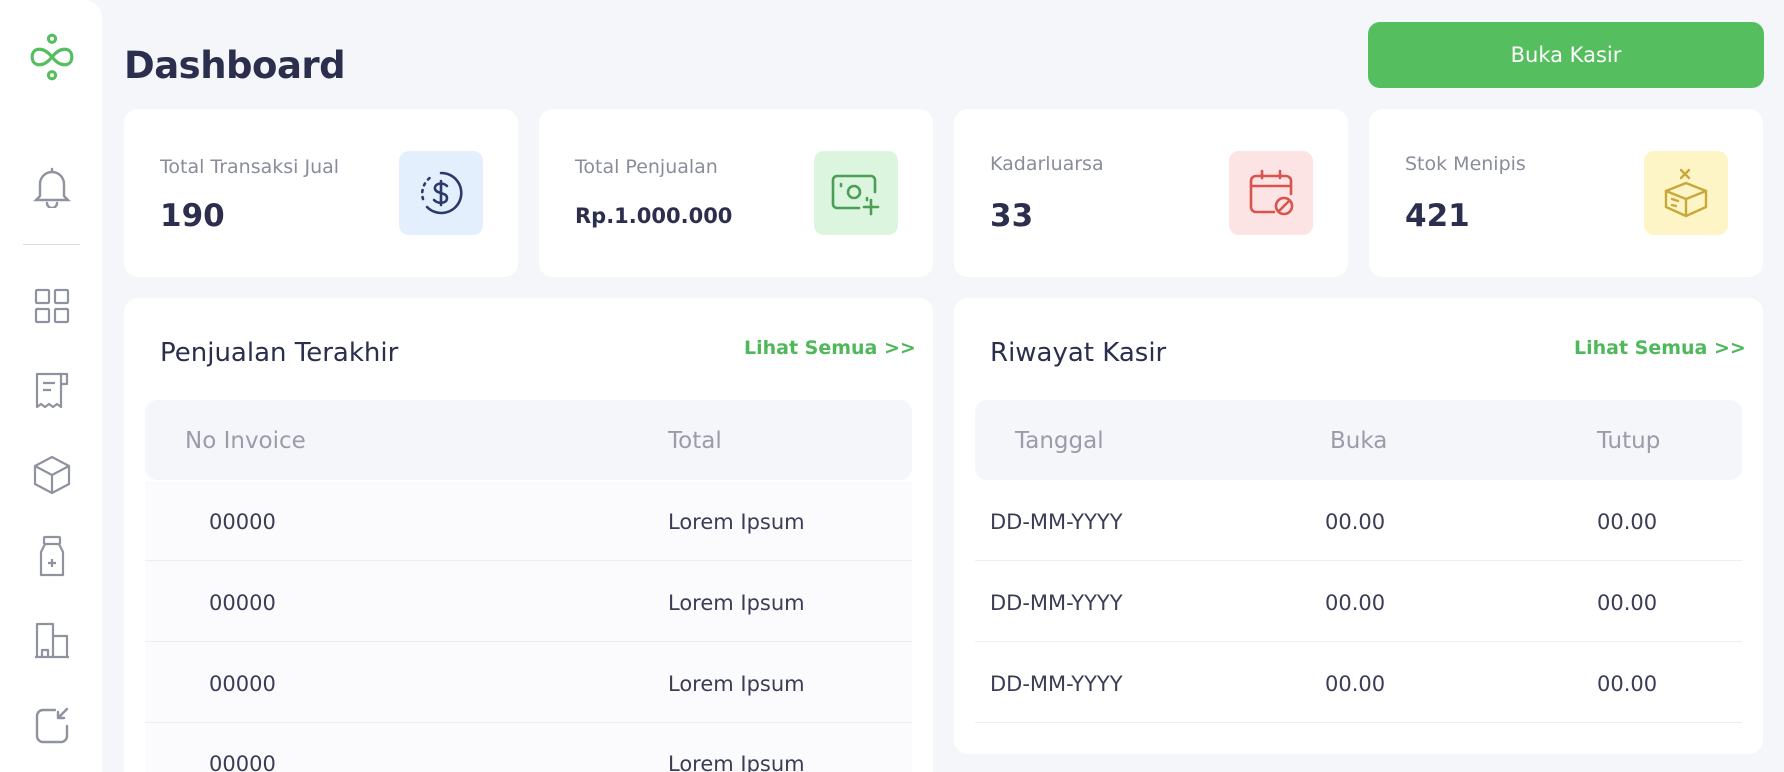 This screenshot has width=1784, height=772. Describe the element at coordinates (1566, 193) in the screenshot. I see `stat-card-low-stock: Stok Menipis 421` at that location.